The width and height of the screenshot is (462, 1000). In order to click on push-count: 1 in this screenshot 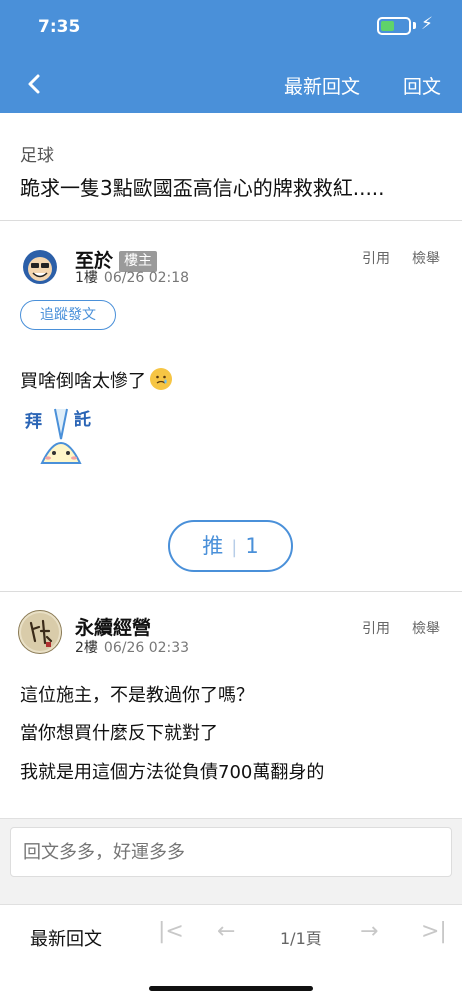, I will do `click(252, 546)`.